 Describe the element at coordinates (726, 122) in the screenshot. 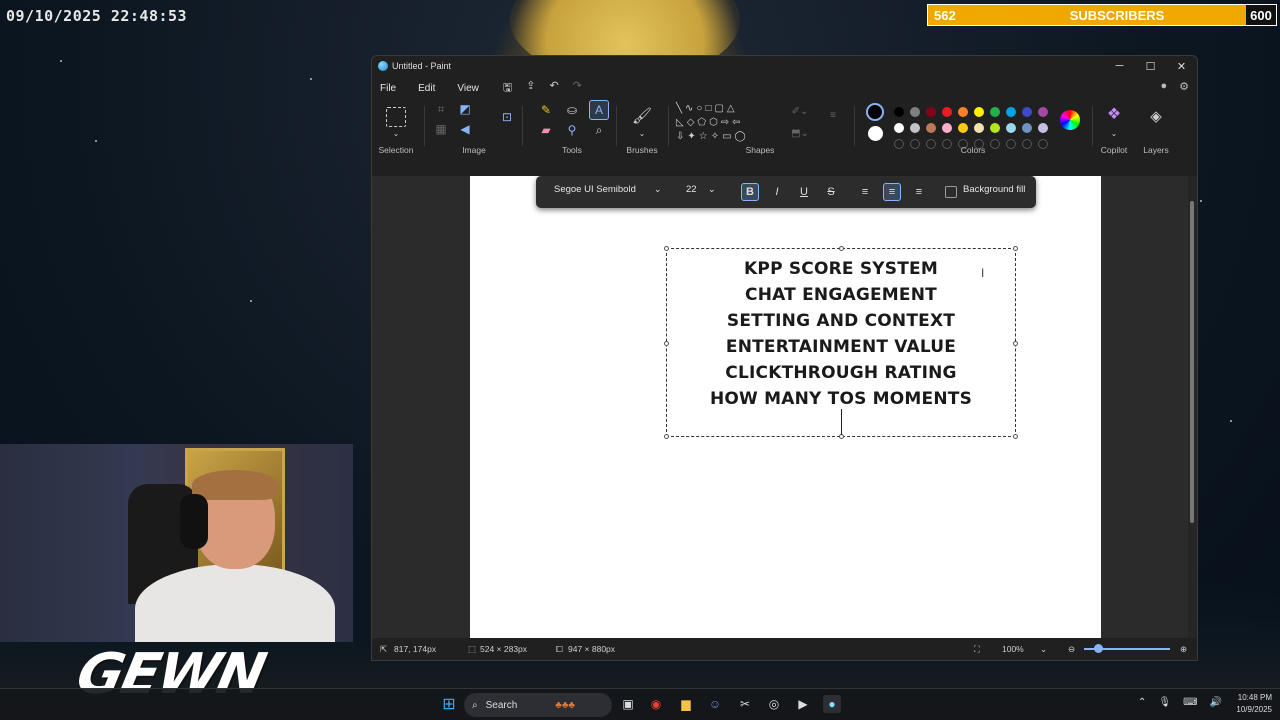

I see `shapes-row-2-icon: ◺◇⬠⬡⇨⇦` at that location.